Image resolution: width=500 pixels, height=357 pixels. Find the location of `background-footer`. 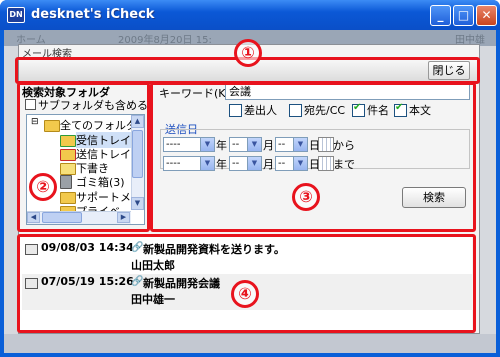

background-footer is located at coordinates (250, 343).